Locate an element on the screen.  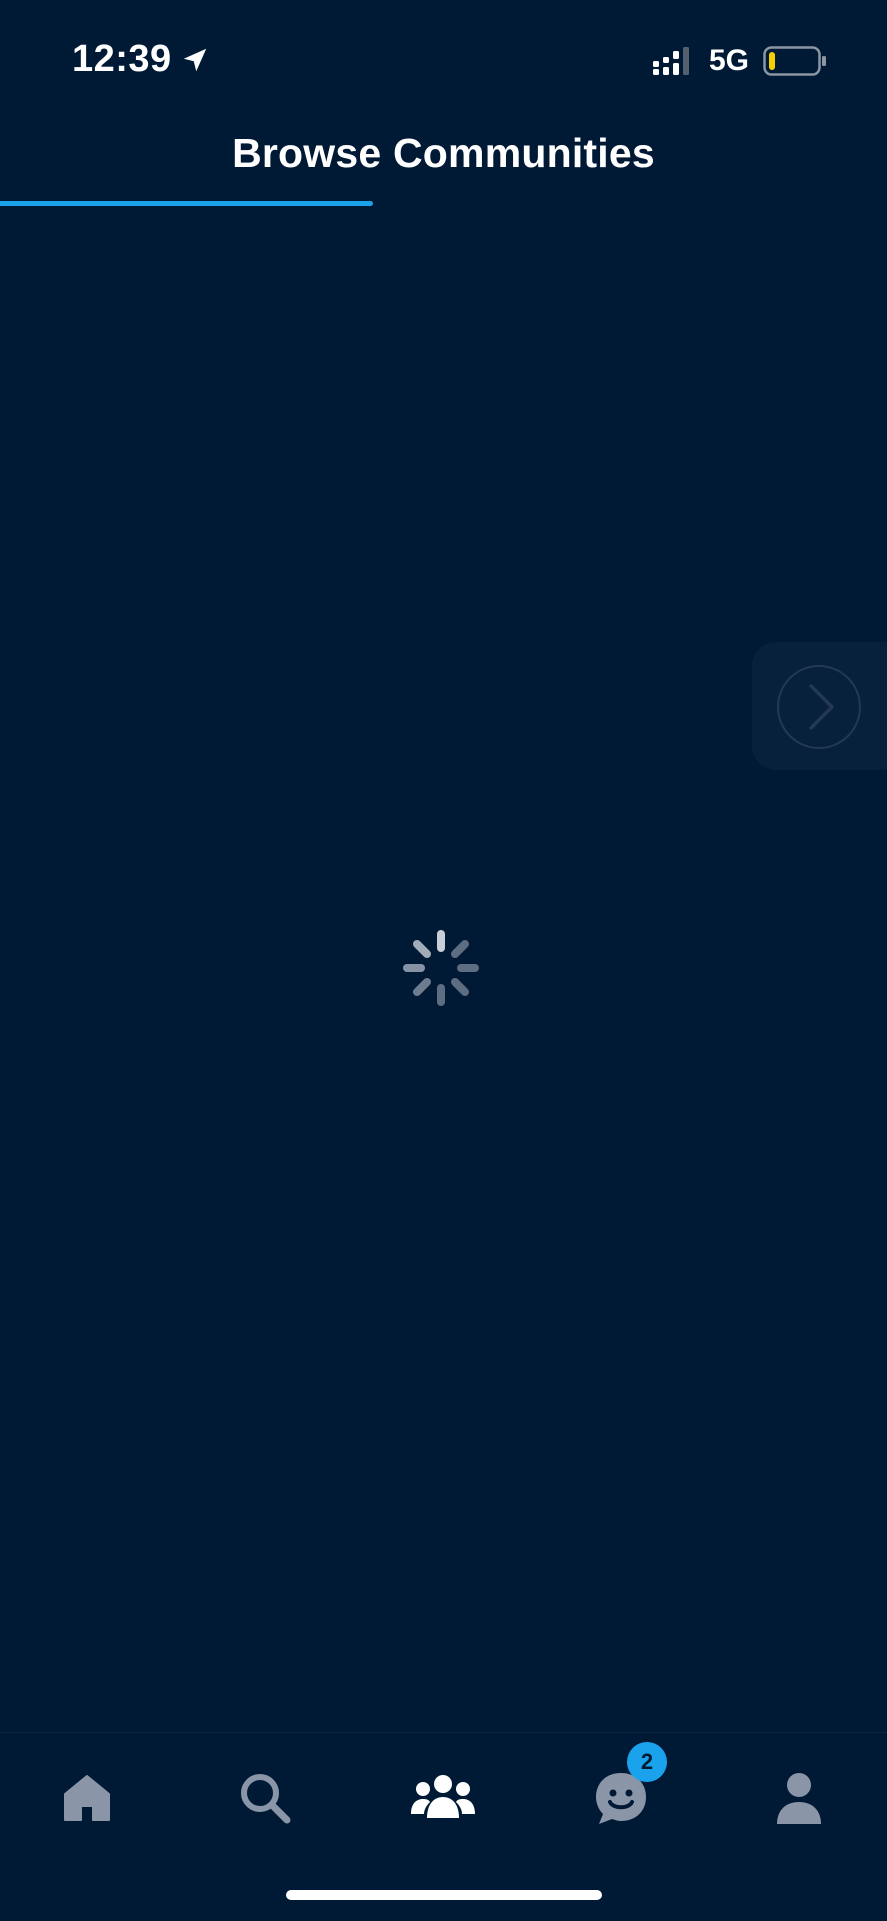
search-icon is located at coordinates (266, 1799).